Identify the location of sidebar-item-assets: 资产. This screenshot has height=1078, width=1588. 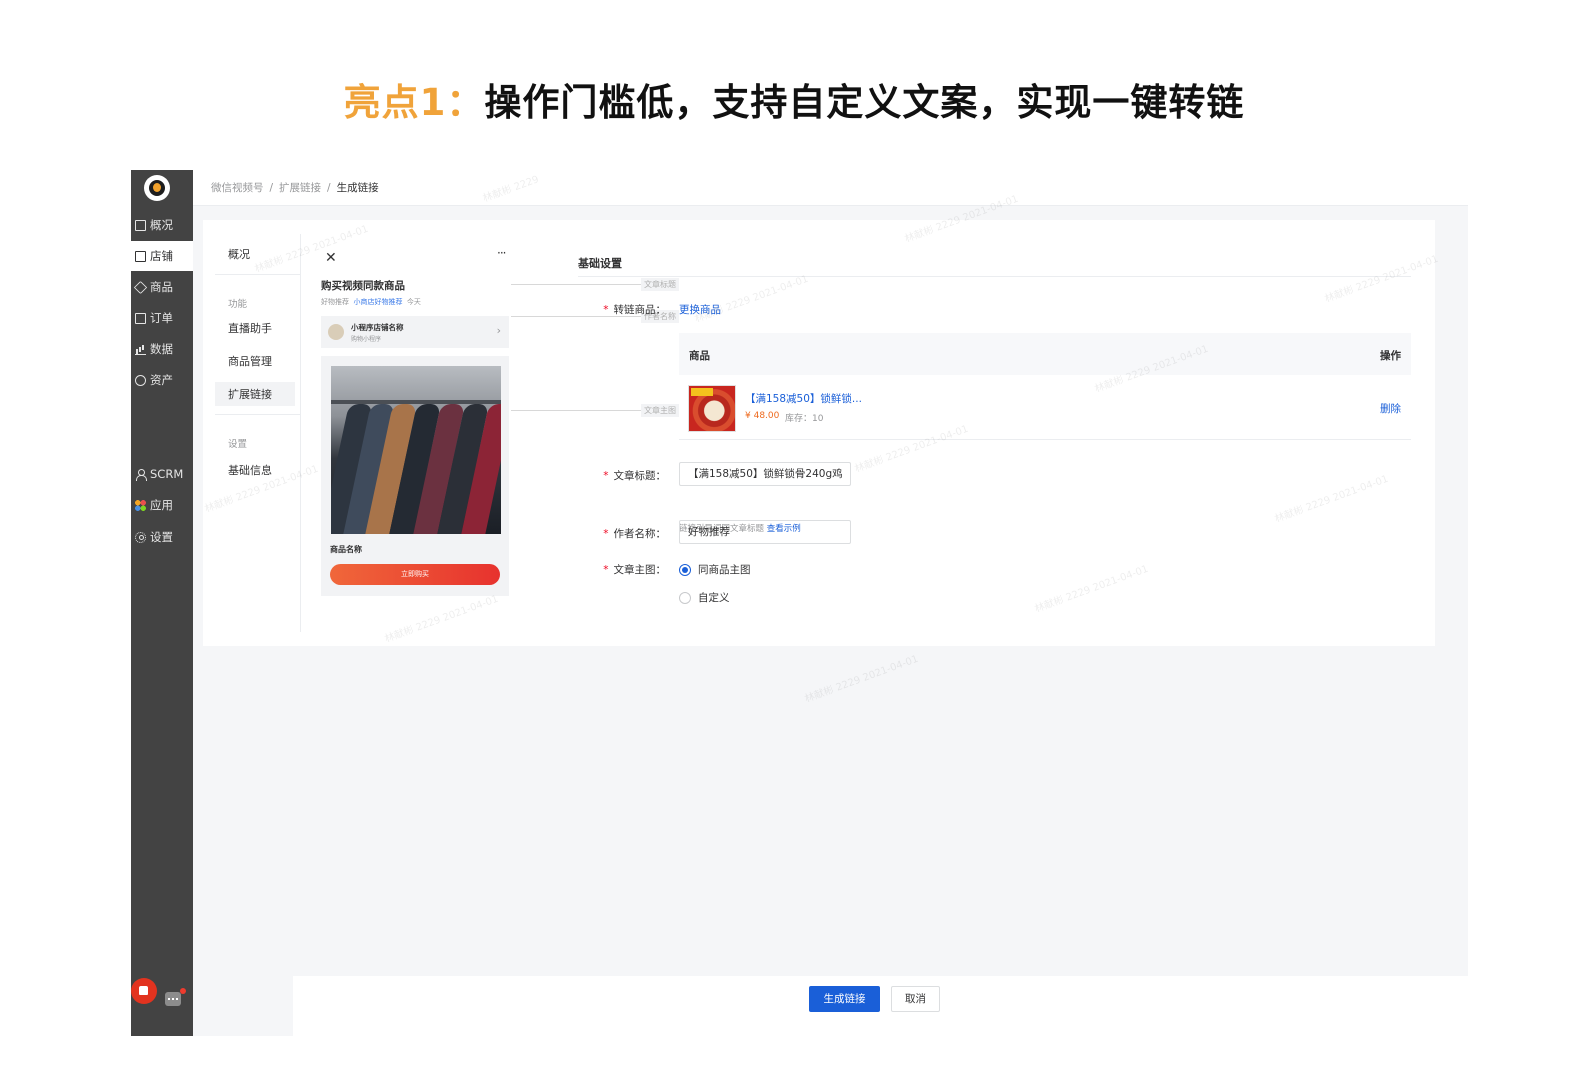
(162, 380).